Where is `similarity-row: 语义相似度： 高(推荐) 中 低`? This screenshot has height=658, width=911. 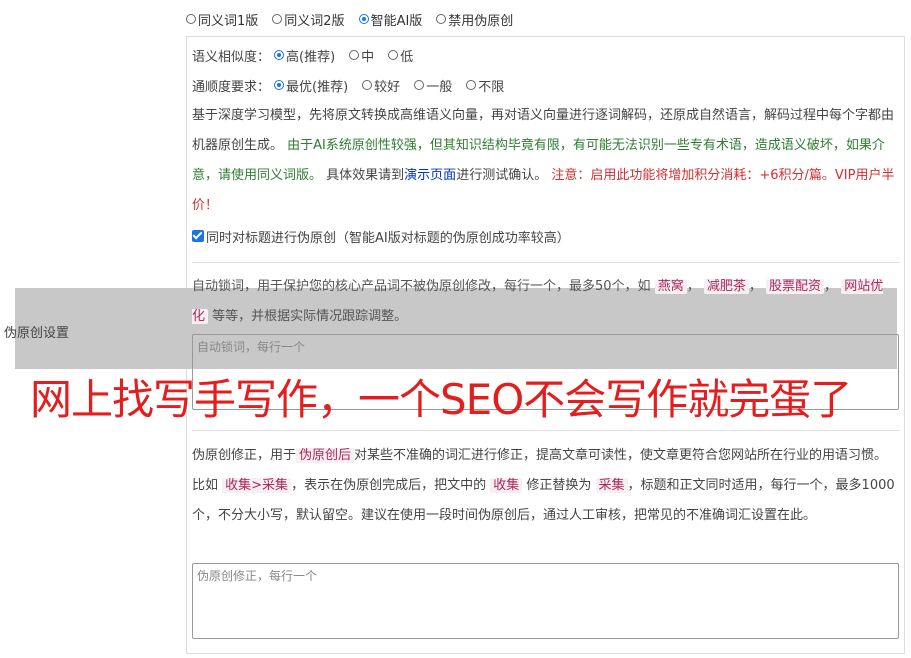
similarity-row: 语义相似度： 高(推荐) 中 低 is located at coordinates (309, 55).